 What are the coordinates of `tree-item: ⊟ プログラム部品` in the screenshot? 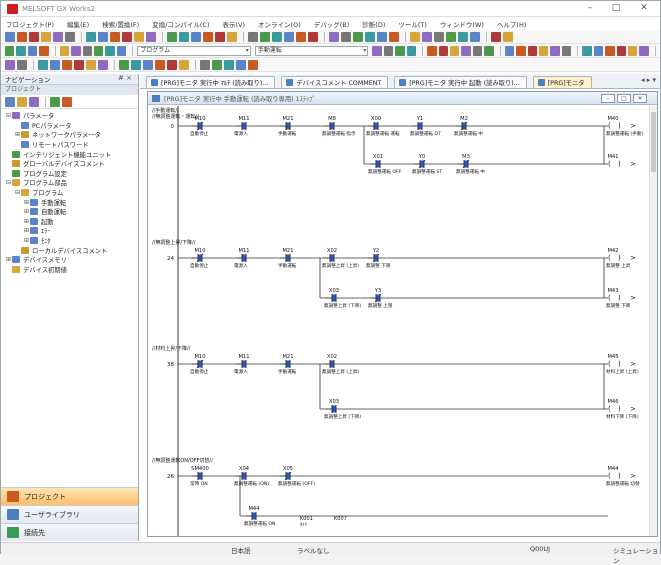 It's located at (69, 183).